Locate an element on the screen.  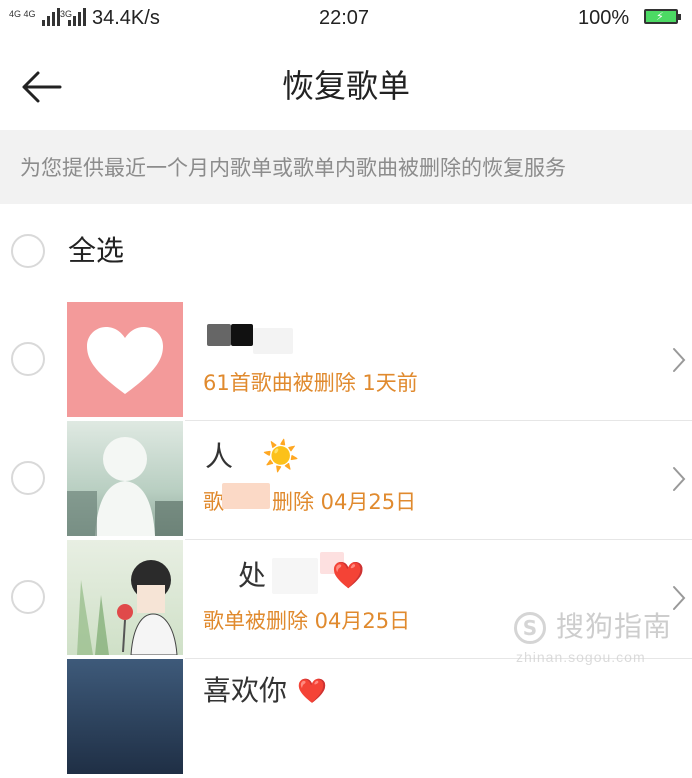
battery-charging-icon: ⚡ is located at coordinates (662, 16).